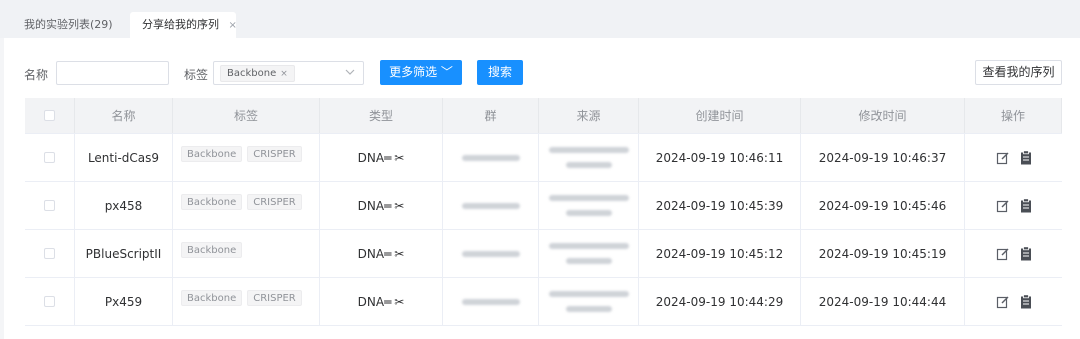 The image size is (1080, 339). What do you see at coordinates (124, 301) in the screenshot?
I see `sequence-name: Px459` at bounding box center [124, 301].